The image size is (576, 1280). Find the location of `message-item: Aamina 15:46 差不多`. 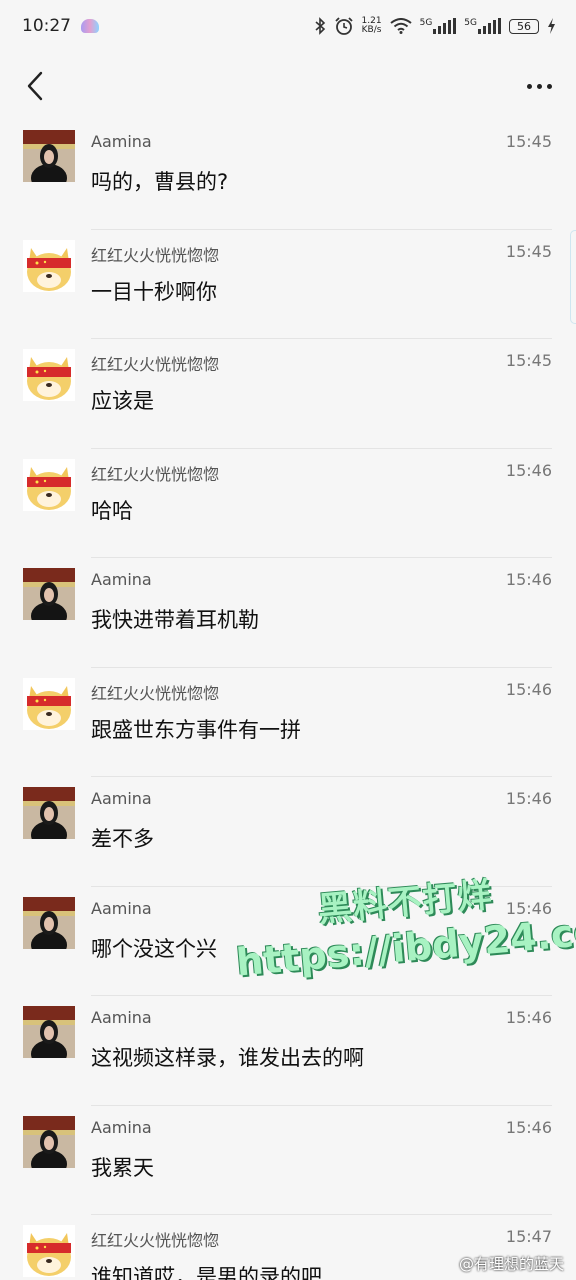

message-item: Aamina 15:46 差不多 is located at coordinates (288, 832).